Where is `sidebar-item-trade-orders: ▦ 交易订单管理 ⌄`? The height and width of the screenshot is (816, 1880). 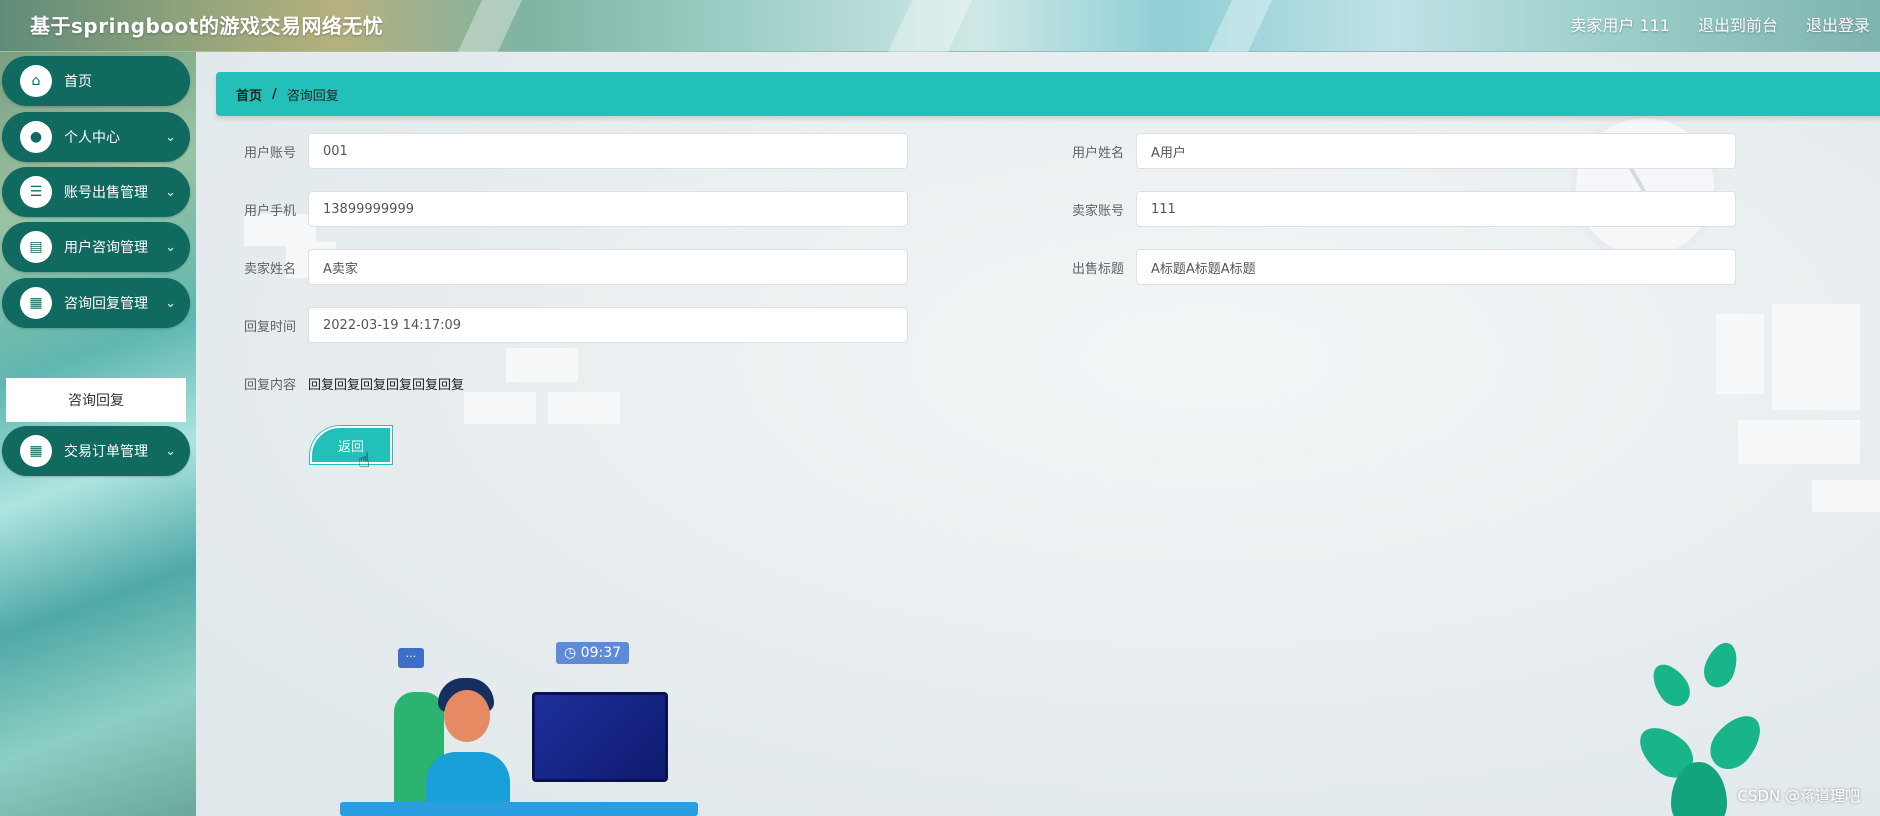 sidebar-item-trade-orders: ▦ 交易订单管理 ⌄ is located at coordinates (96, 451).